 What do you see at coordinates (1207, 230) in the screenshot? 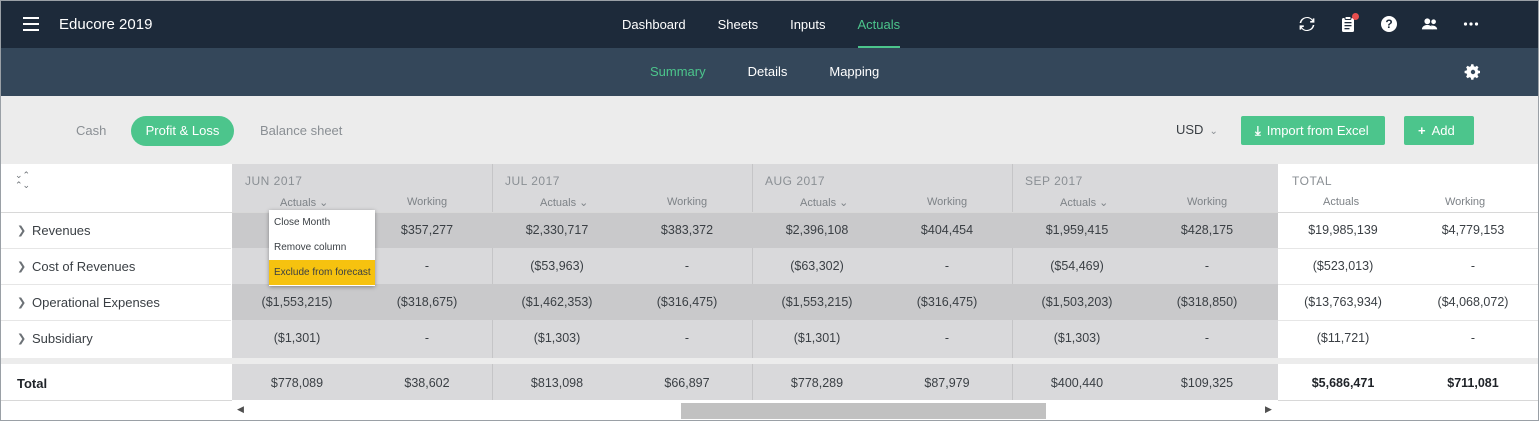
I see `table-cell: $428,175` at bounding box center [1207, 230].